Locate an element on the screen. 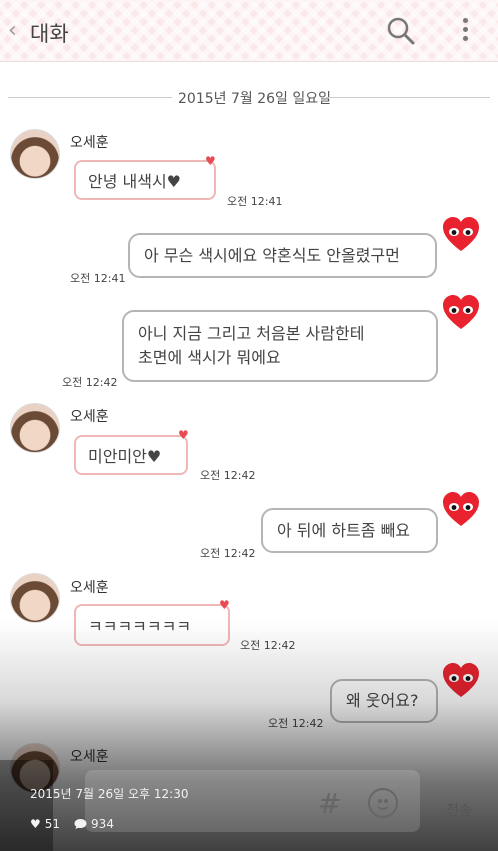 This screenshot has height=851, width=498. date-divider: 2015년 7월 26일 일요일 is located at coordinates (254, 99).